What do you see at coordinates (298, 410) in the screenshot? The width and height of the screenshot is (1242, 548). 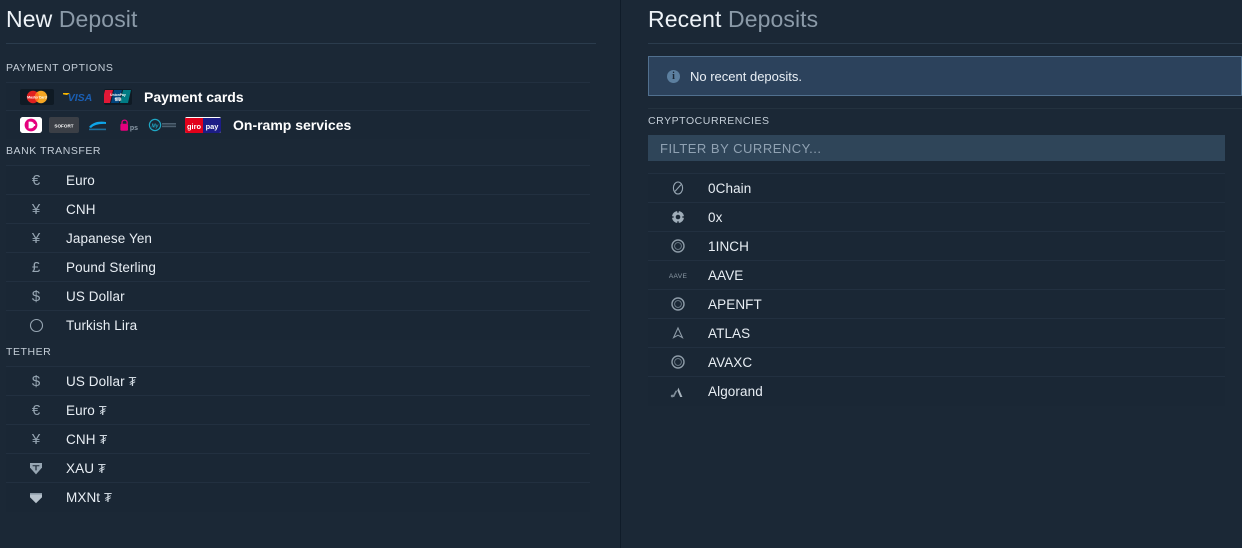 I see `list-item: € Euro ₮` at bounding box center [298, 410].